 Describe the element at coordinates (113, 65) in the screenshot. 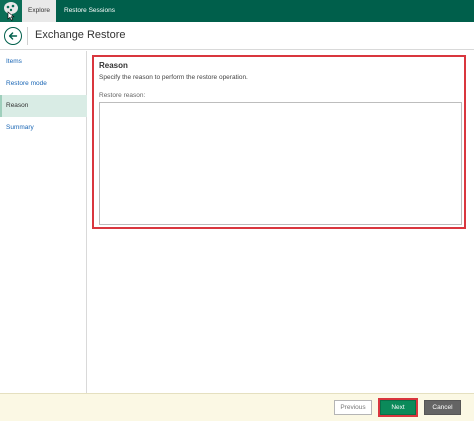

I see `section-title: Reason` at that location.